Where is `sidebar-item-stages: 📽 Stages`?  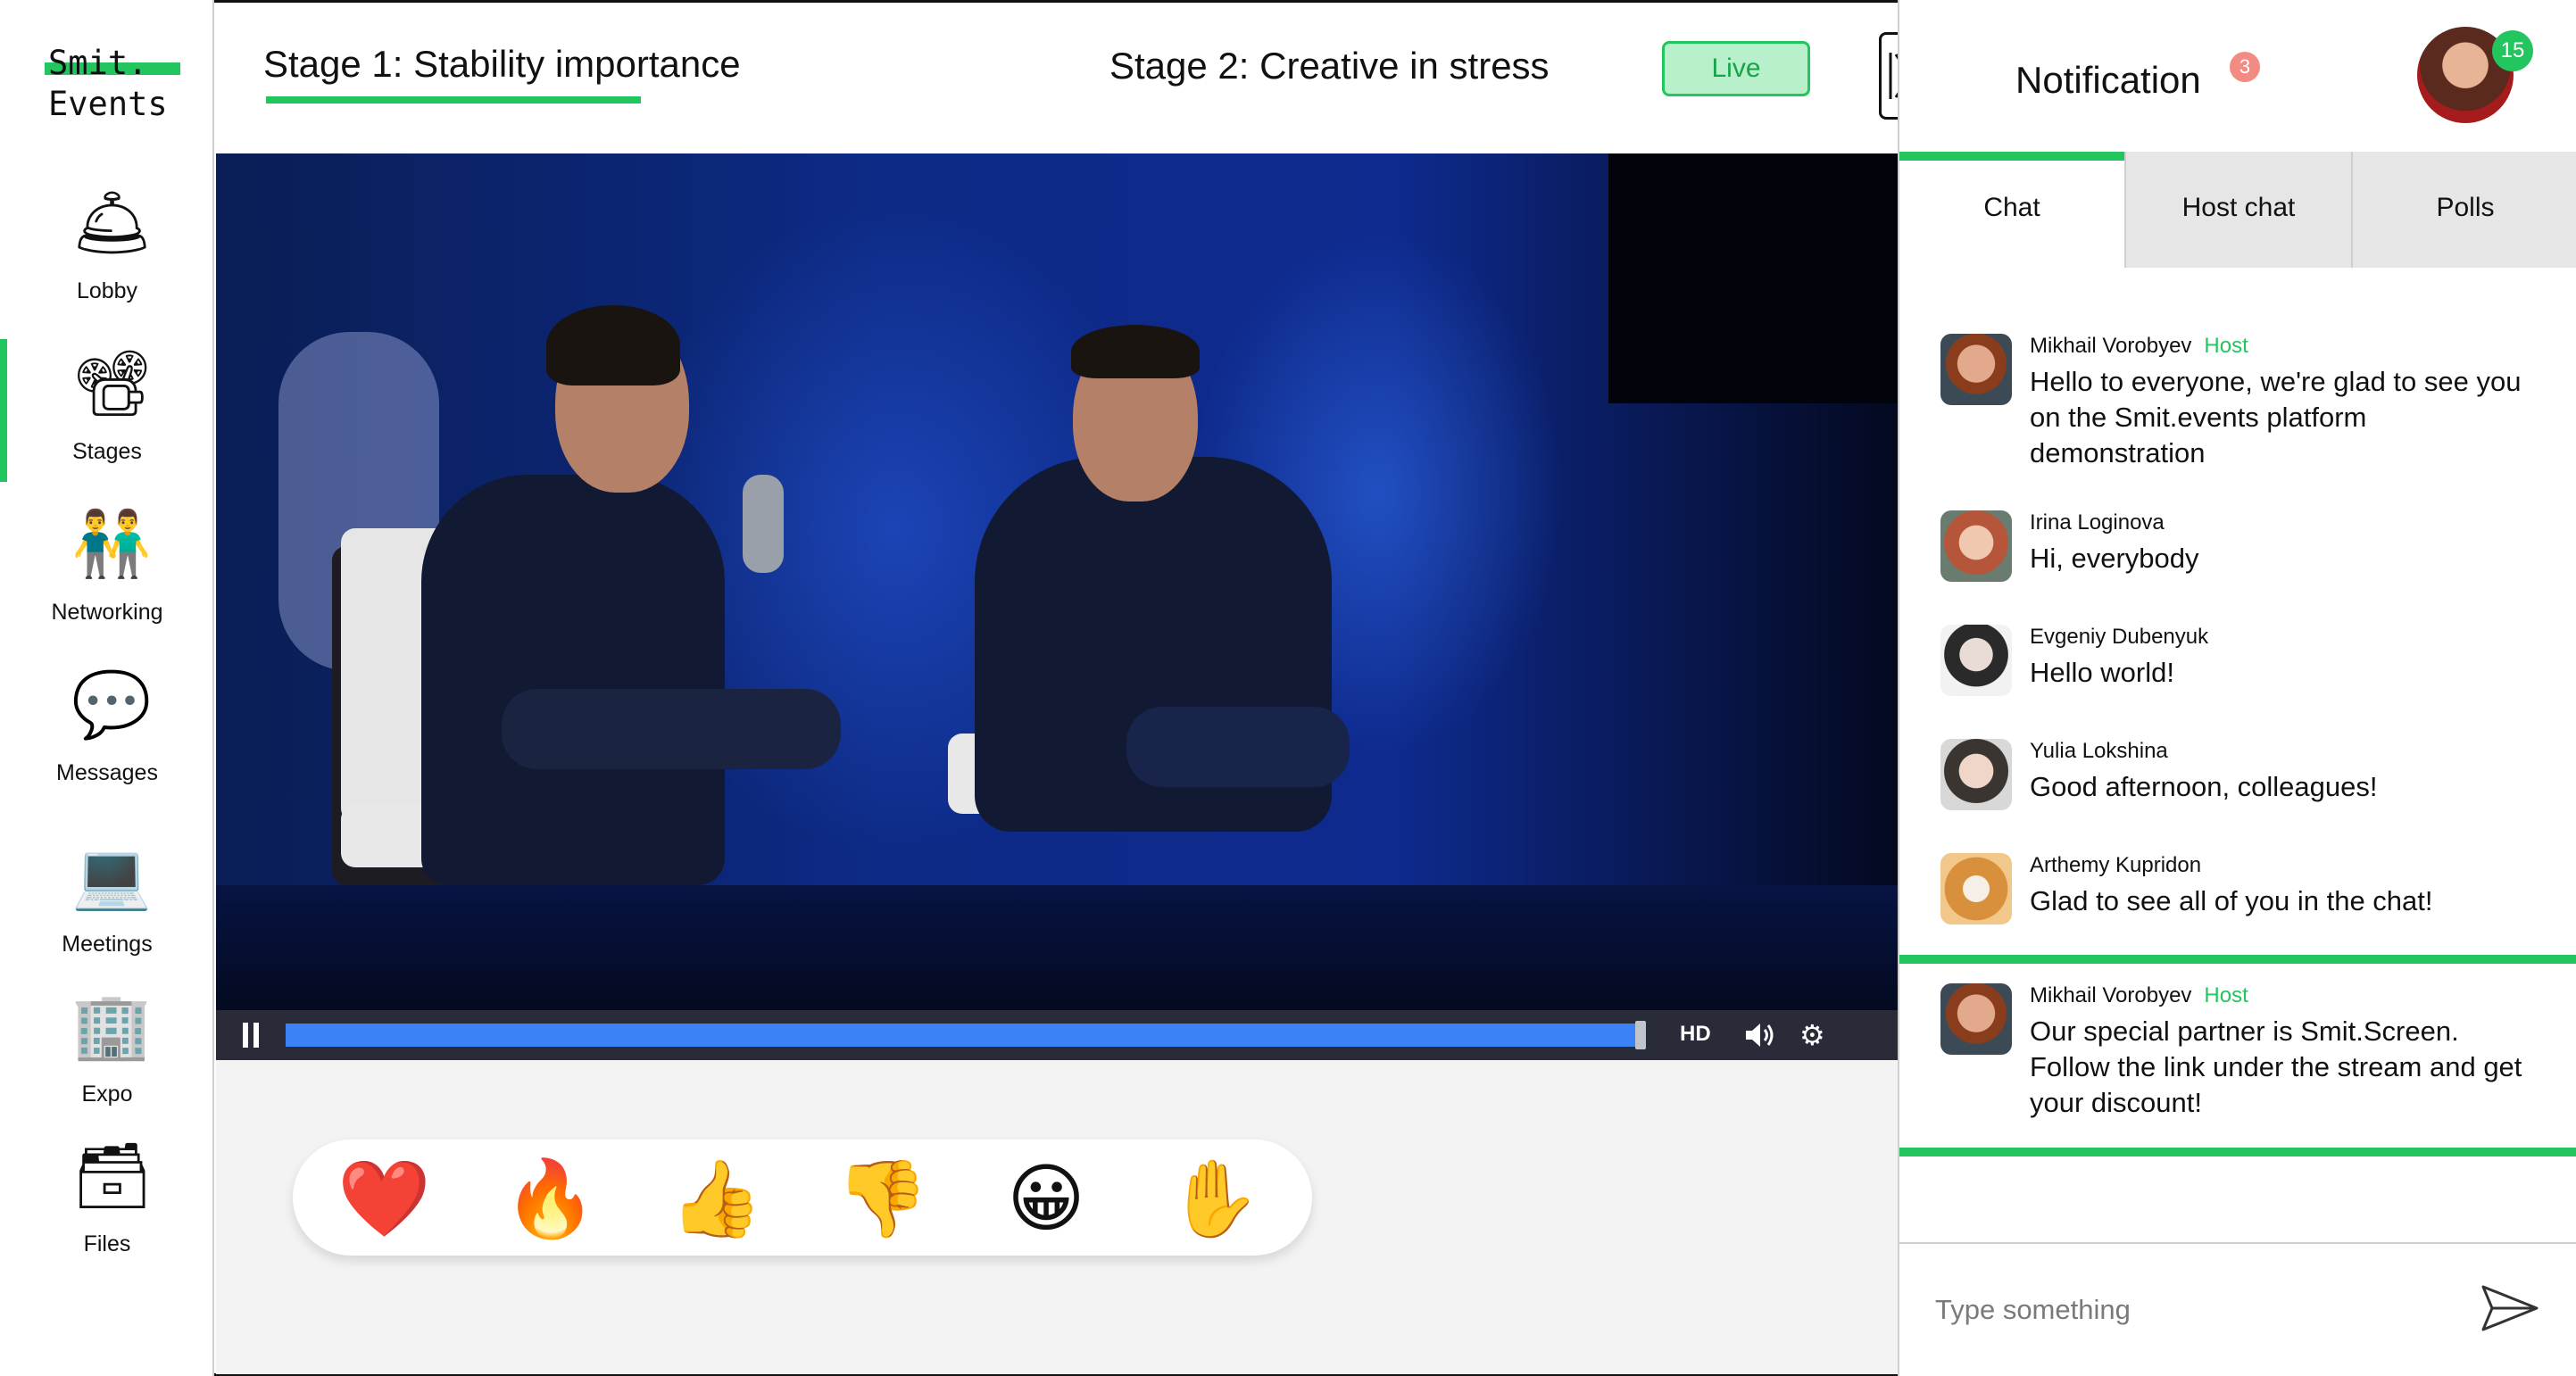
sidebar-item-stages: 📽 Stages is located at coordinates (107, 420).